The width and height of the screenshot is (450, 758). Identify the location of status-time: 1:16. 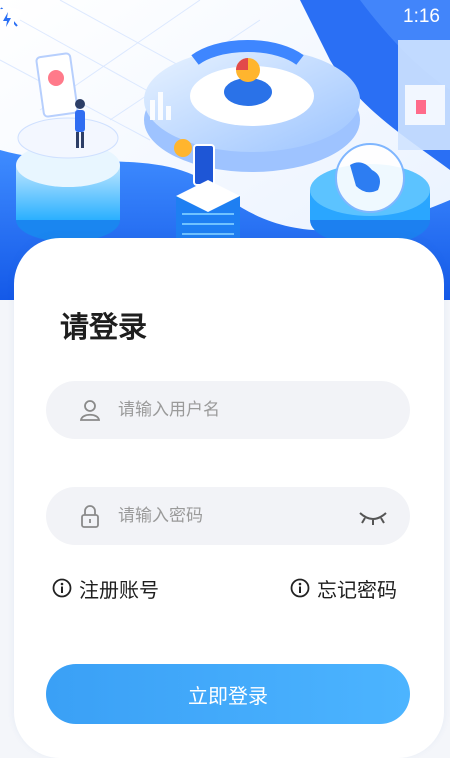
(421, 16).